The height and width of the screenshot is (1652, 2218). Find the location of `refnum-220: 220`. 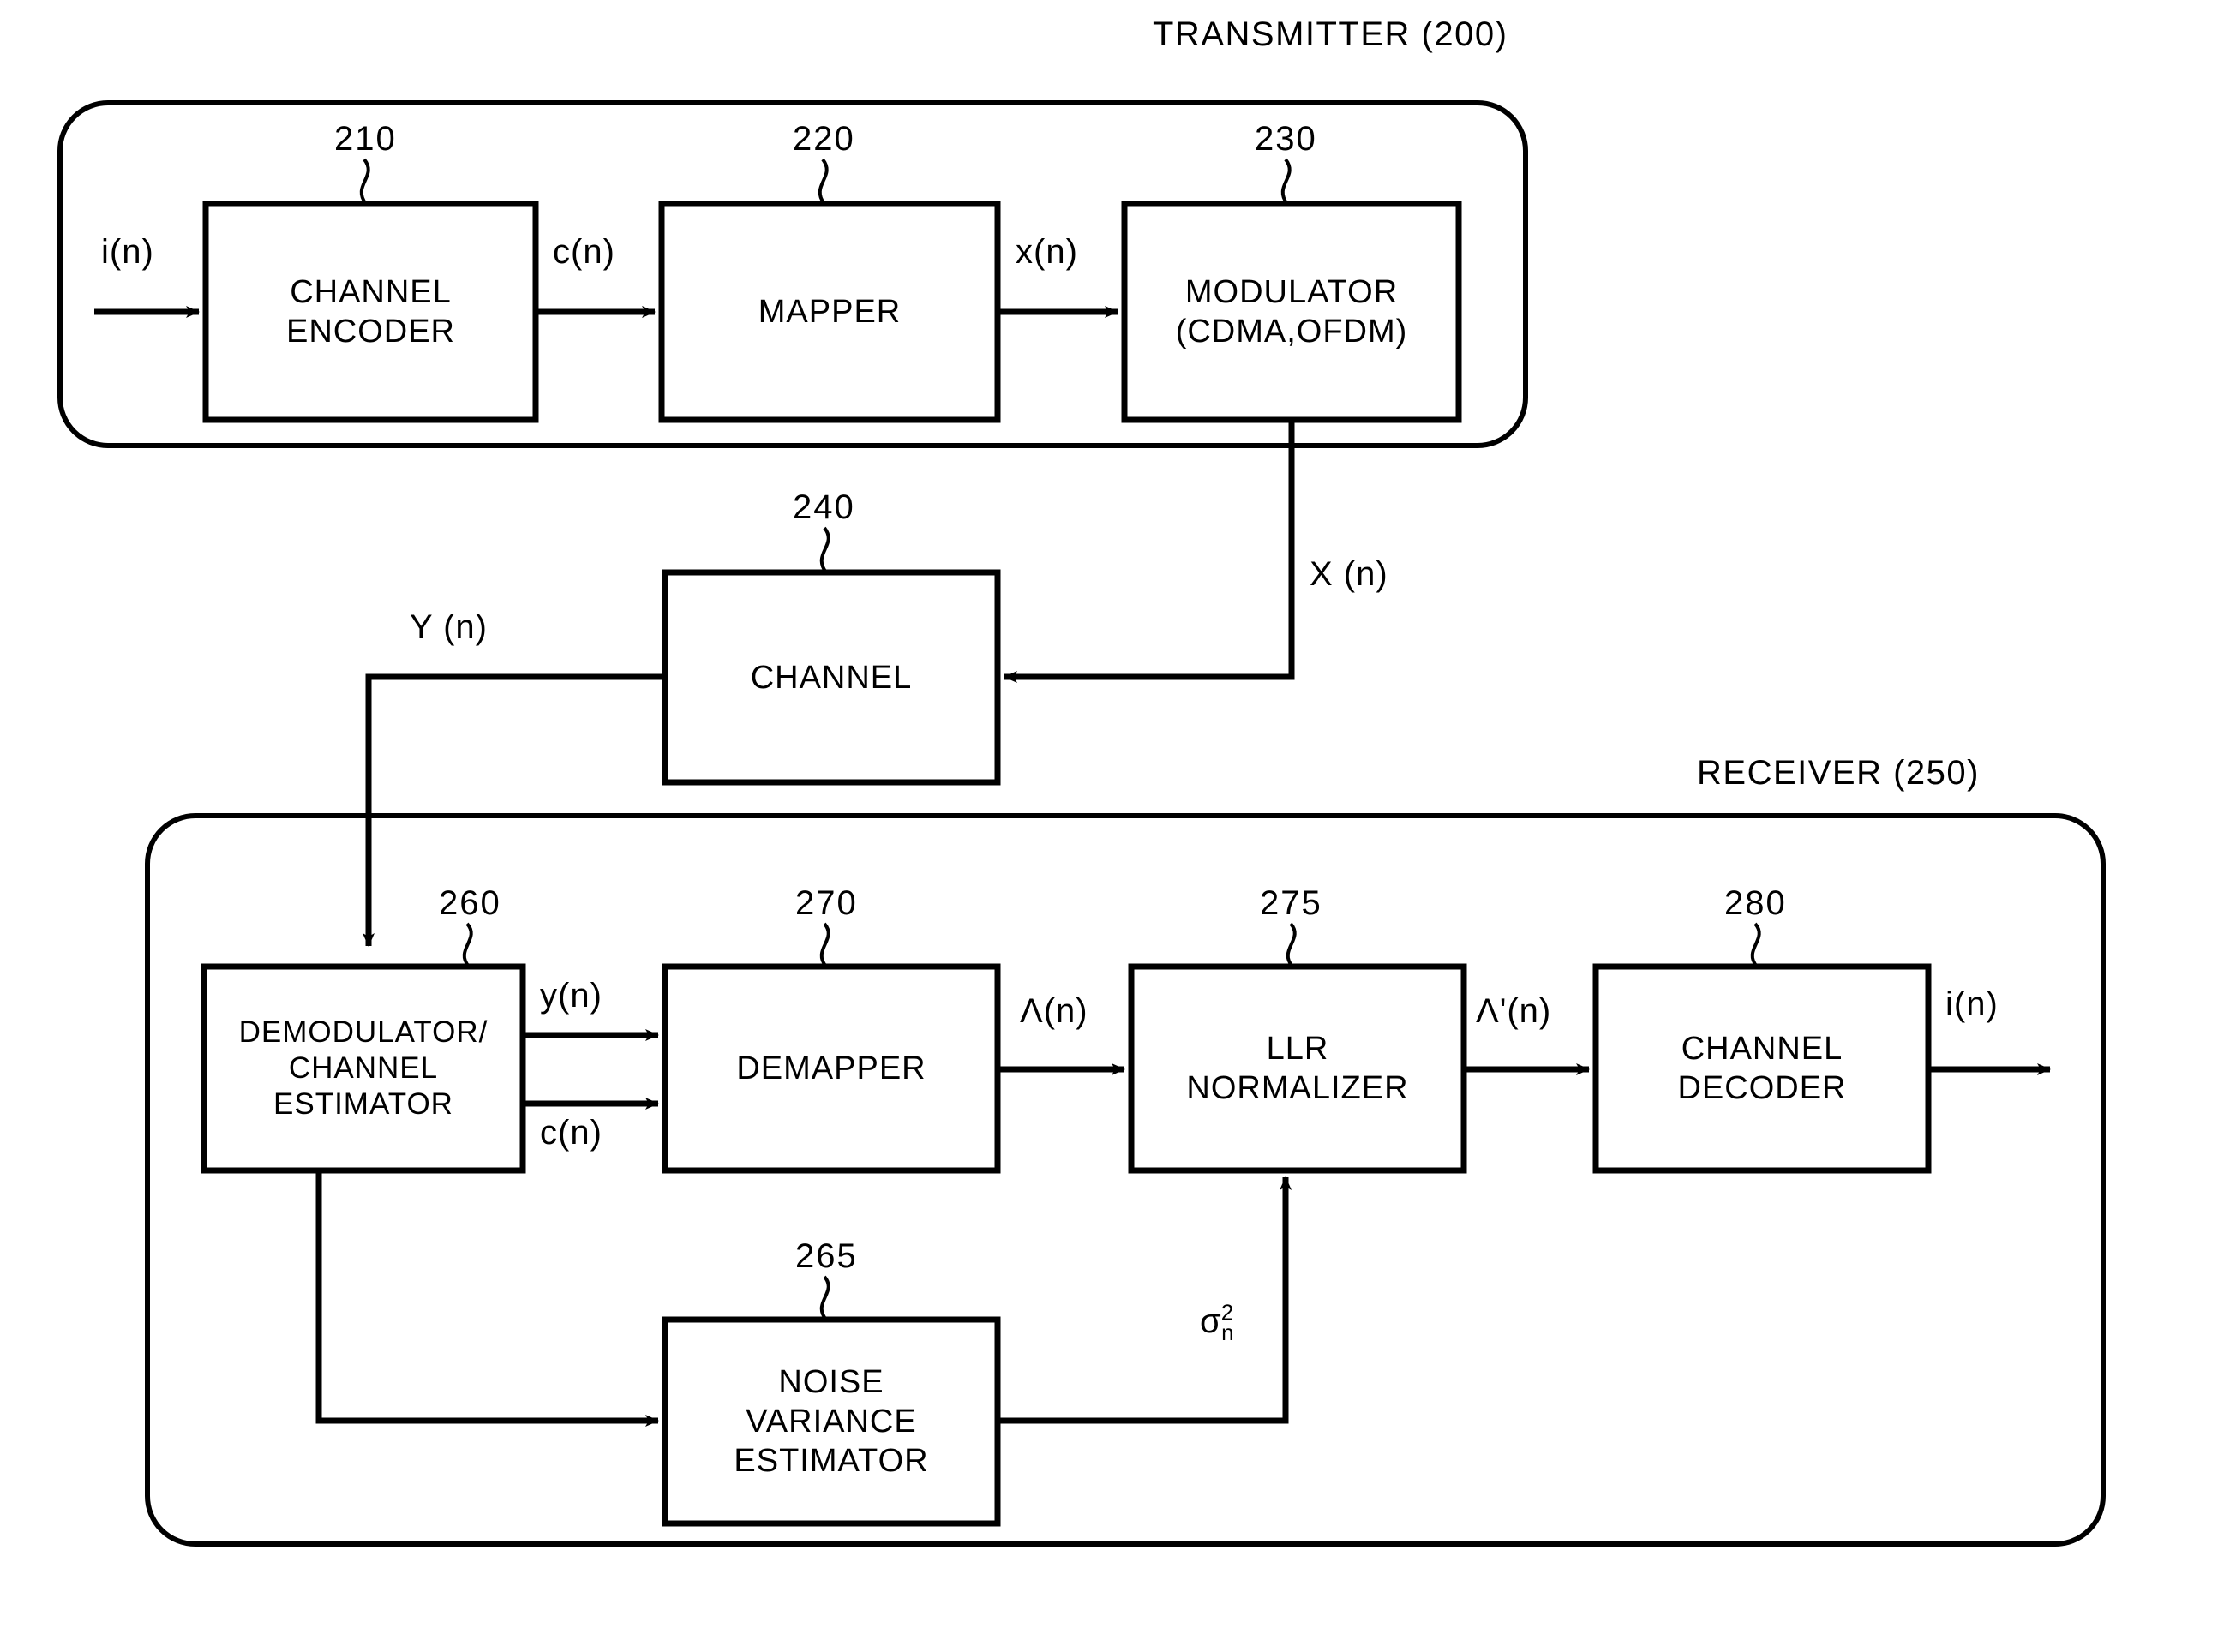

refnum-220: 220 is located at coordinates (824, 139).